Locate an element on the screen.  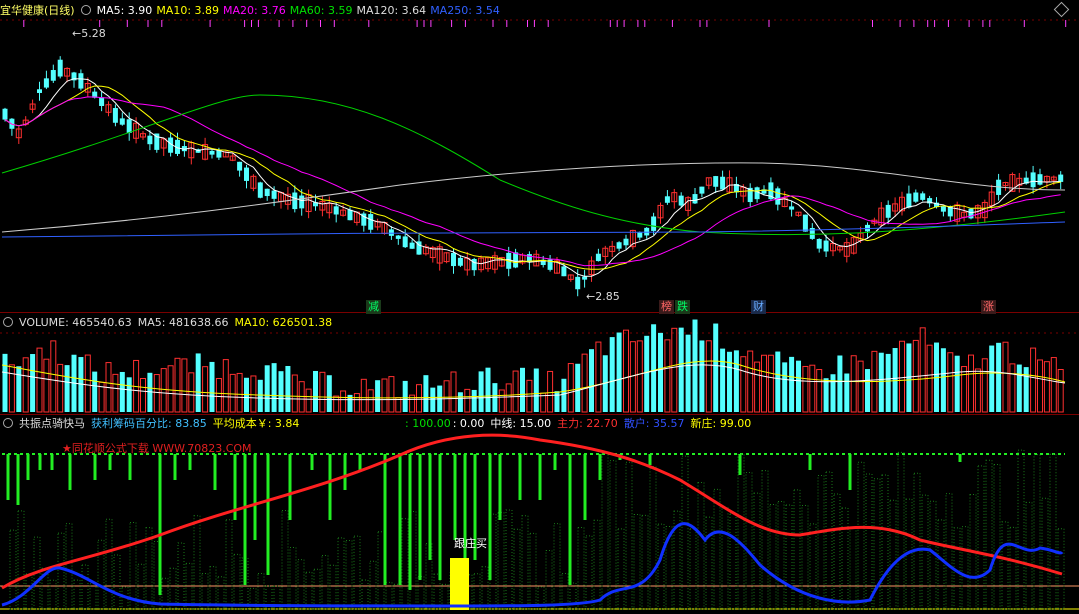
low-price-label: ←2.85 is located at coordinates (603, 296).